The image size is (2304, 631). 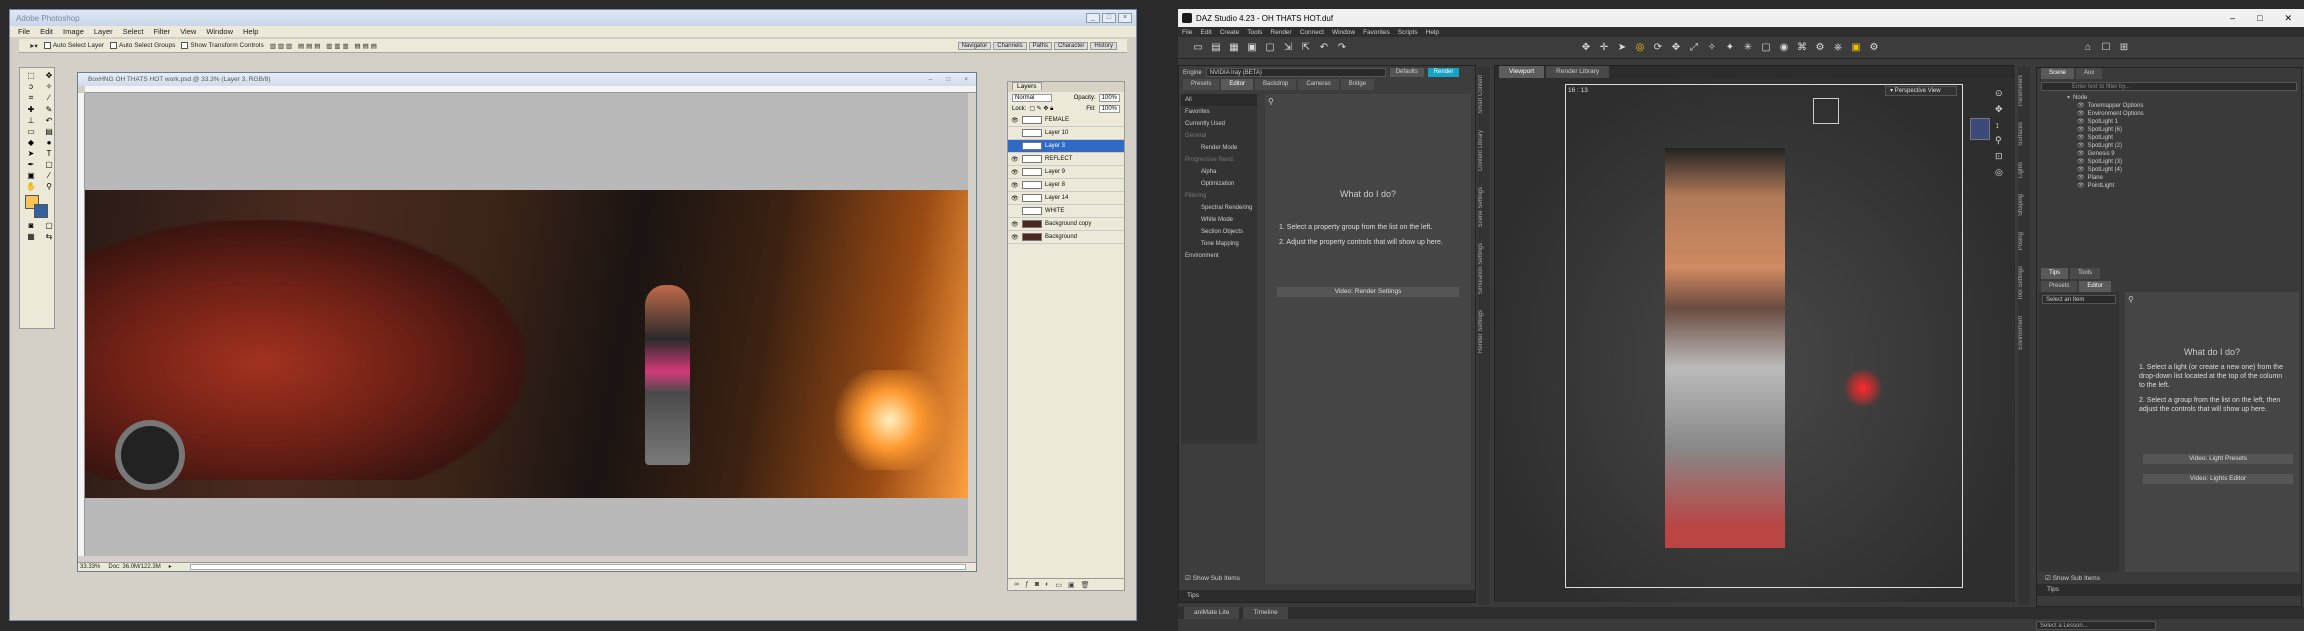 I want to click on screen-mode-icon: ▦, so click(x=31, y=236).